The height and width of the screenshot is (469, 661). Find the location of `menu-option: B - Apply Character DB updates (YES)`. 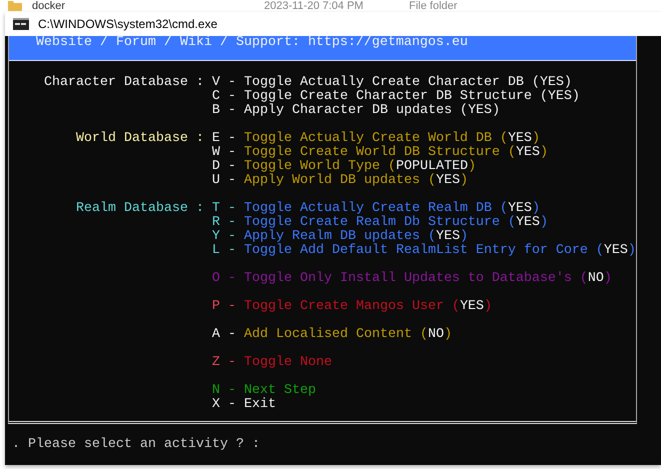

menu-option: B - Apply Character DB updates (YES) is located at coordinates (356, 111).